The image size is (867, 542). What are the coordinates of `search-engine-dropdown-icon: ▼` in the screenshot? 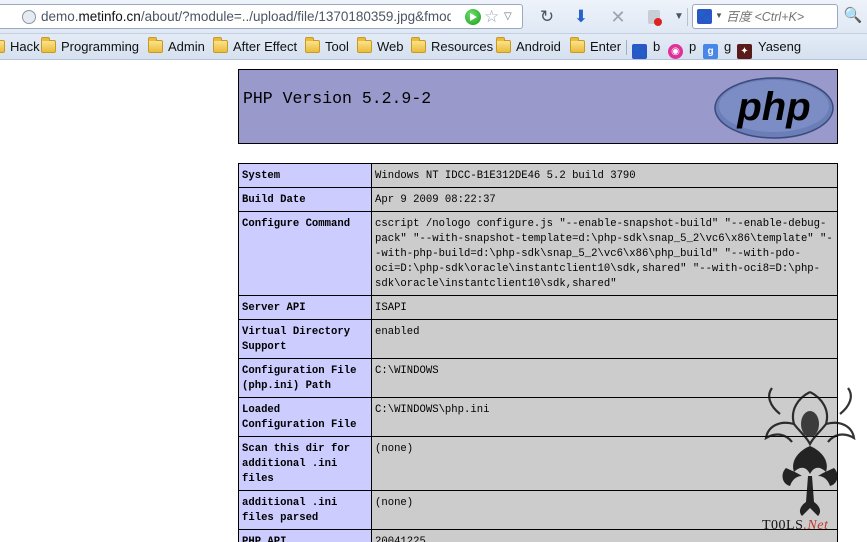 It's located at (719, 15).